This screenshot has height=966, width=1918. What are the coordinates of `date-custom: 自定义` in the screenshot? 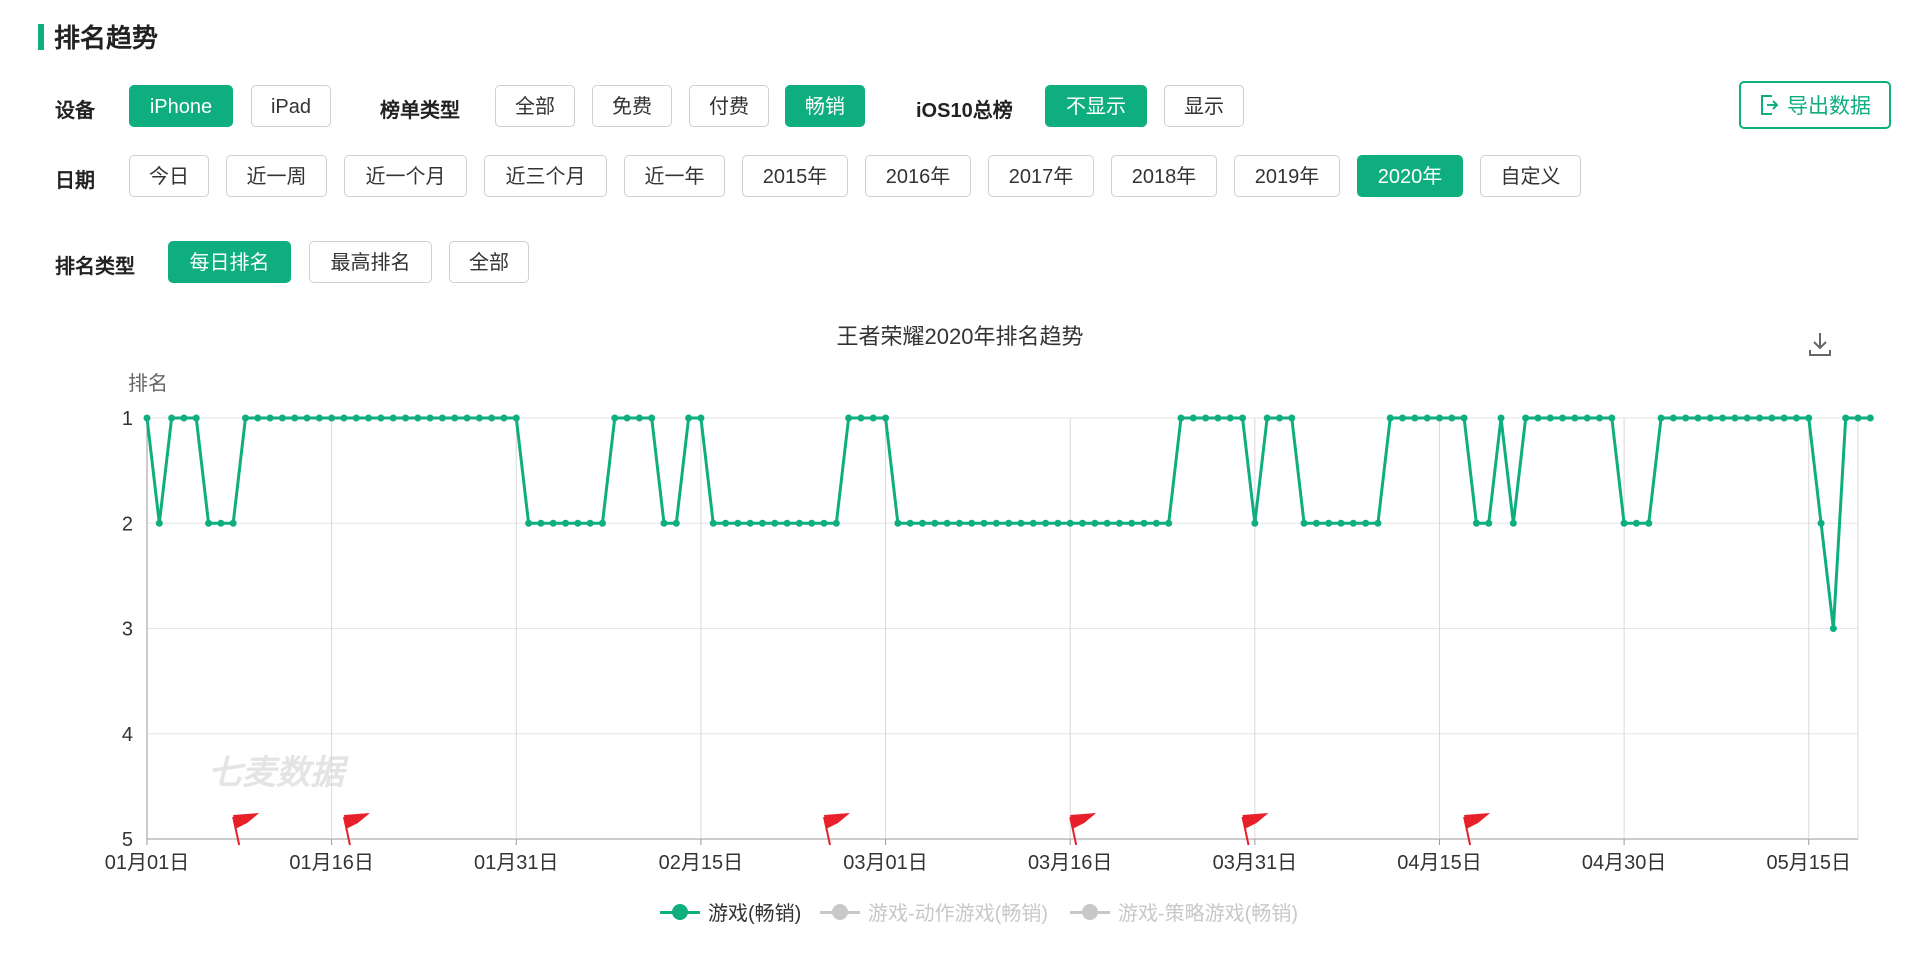 It's located at (1530, 176).